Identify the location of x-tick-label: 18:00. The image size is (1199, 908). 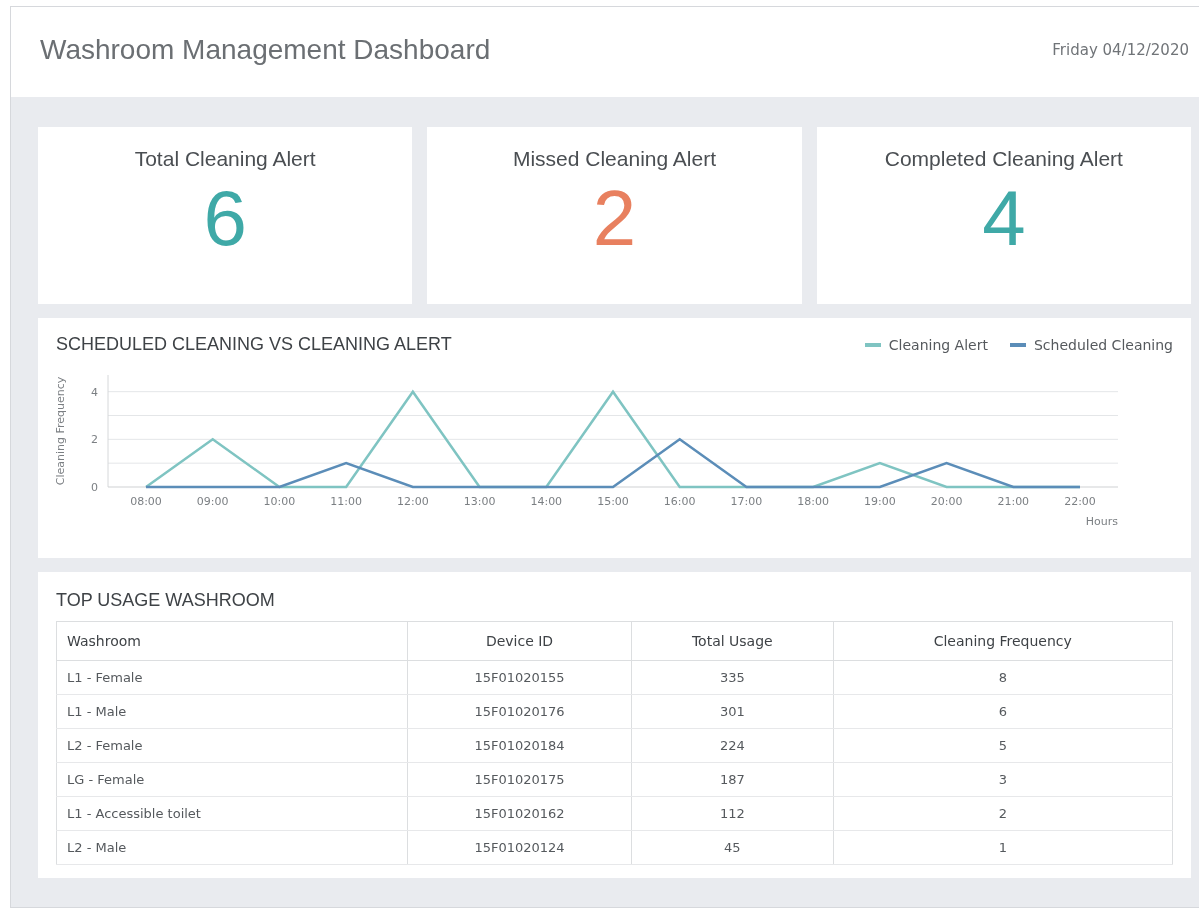
(813, 501).